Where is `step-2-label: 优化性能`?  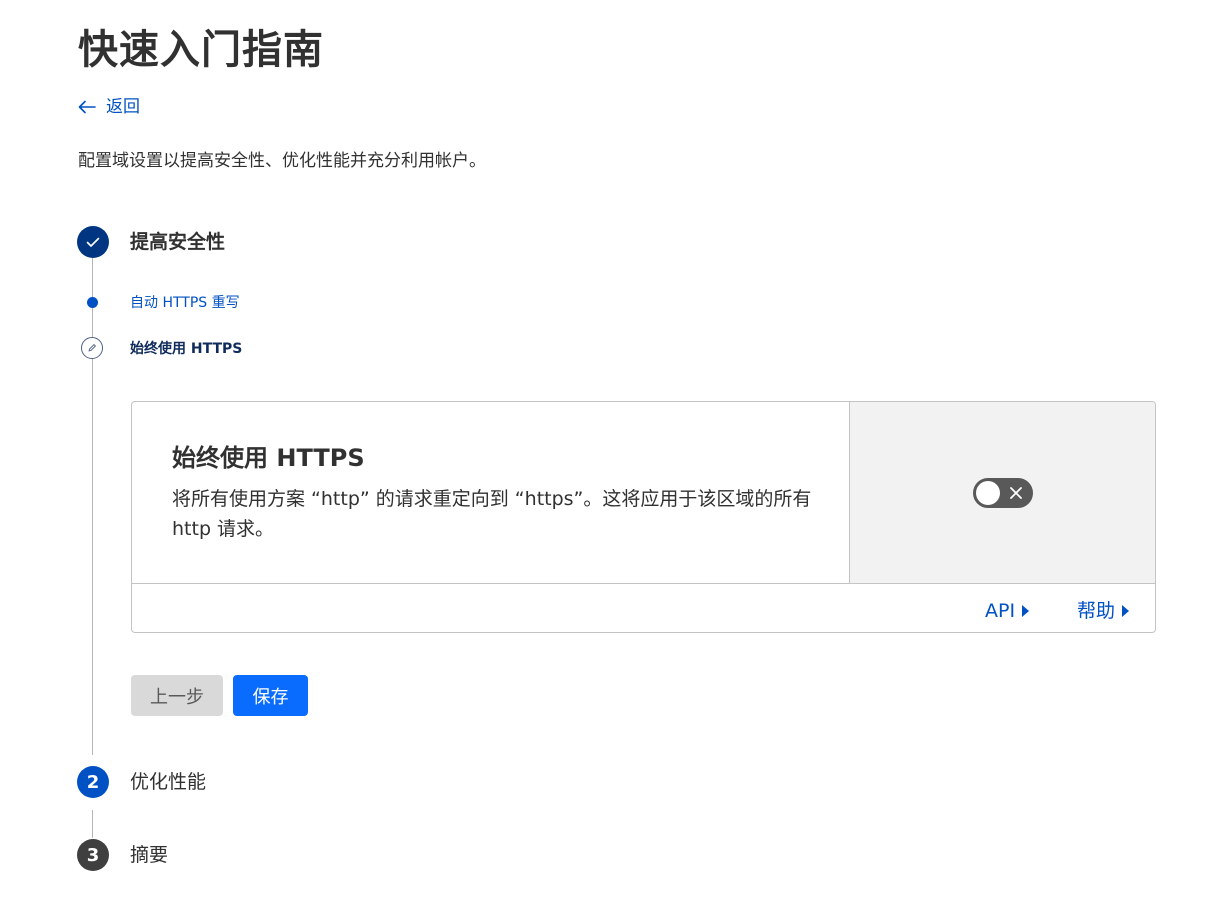
step-2-label: 优化性能 is located at coordinates (168, 782).